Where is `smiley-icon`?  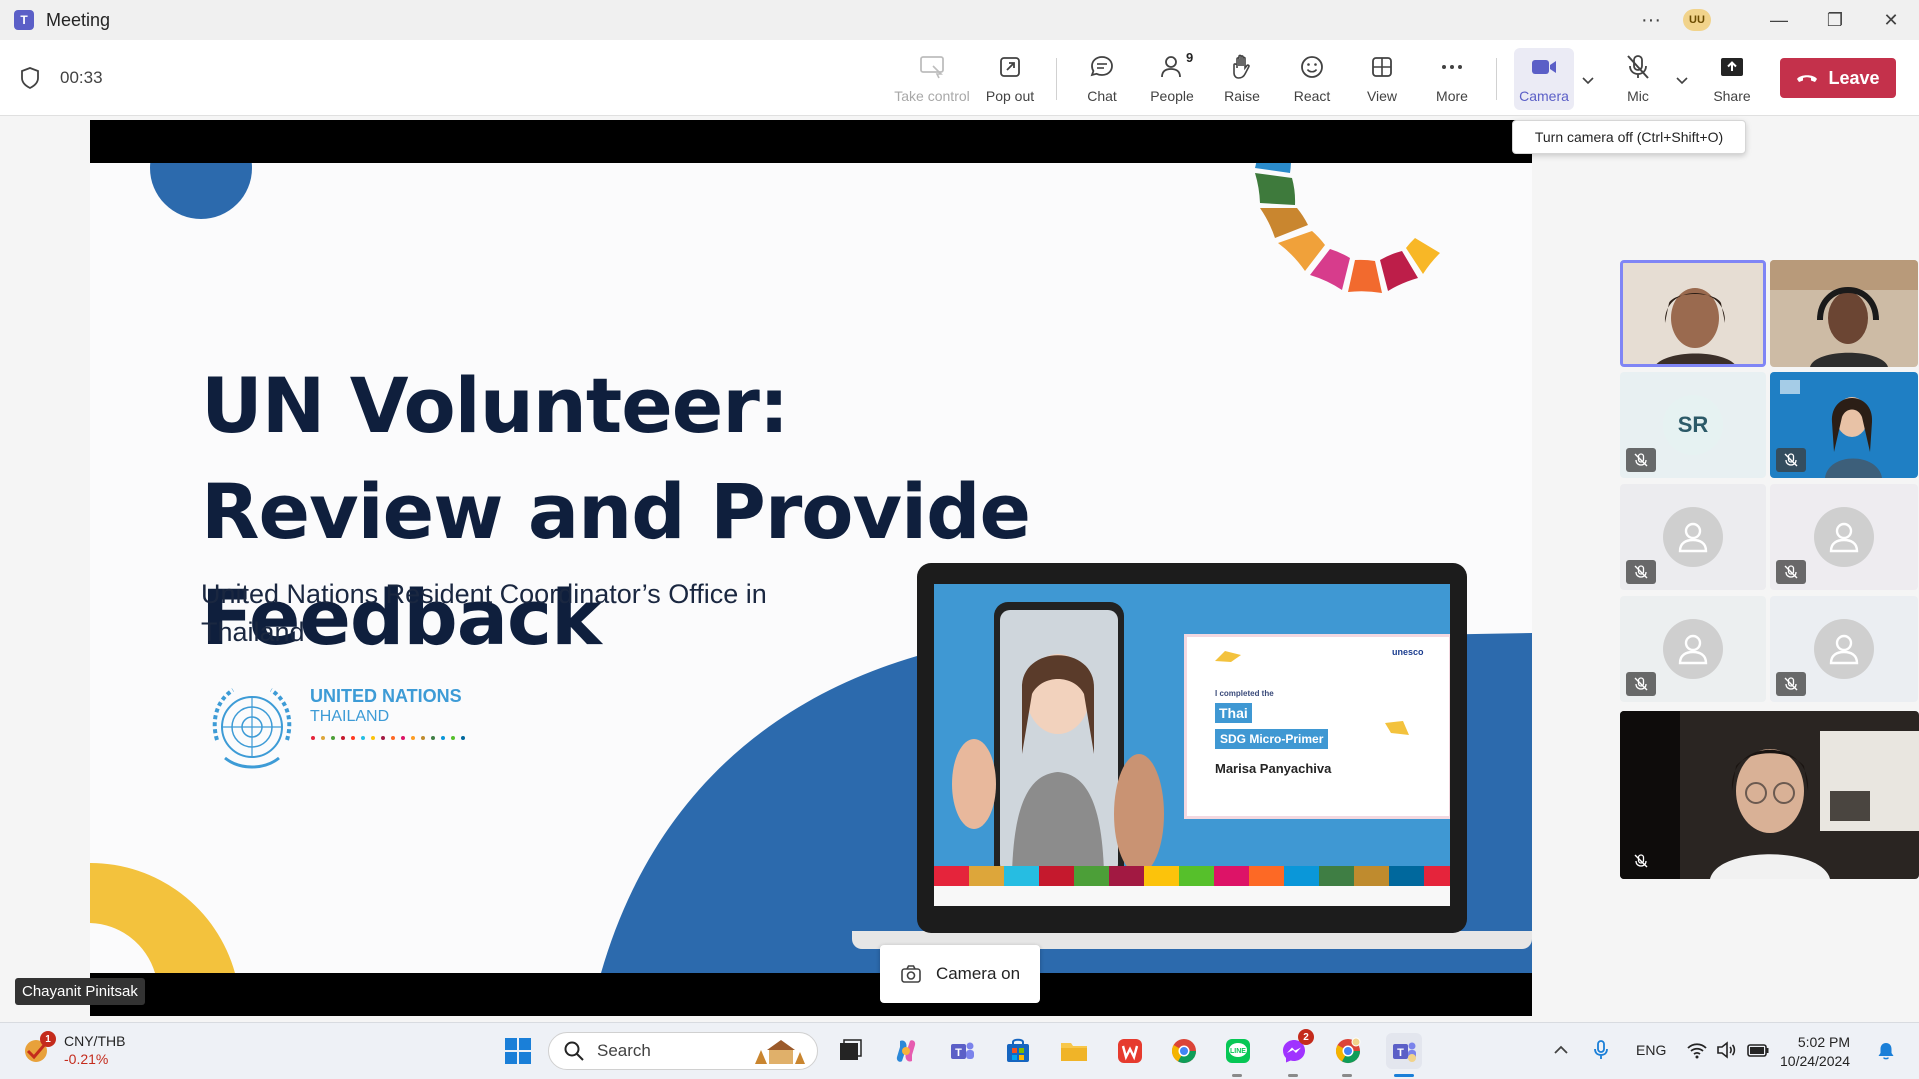
smiley-icon is located at coordinates (1312, 67).